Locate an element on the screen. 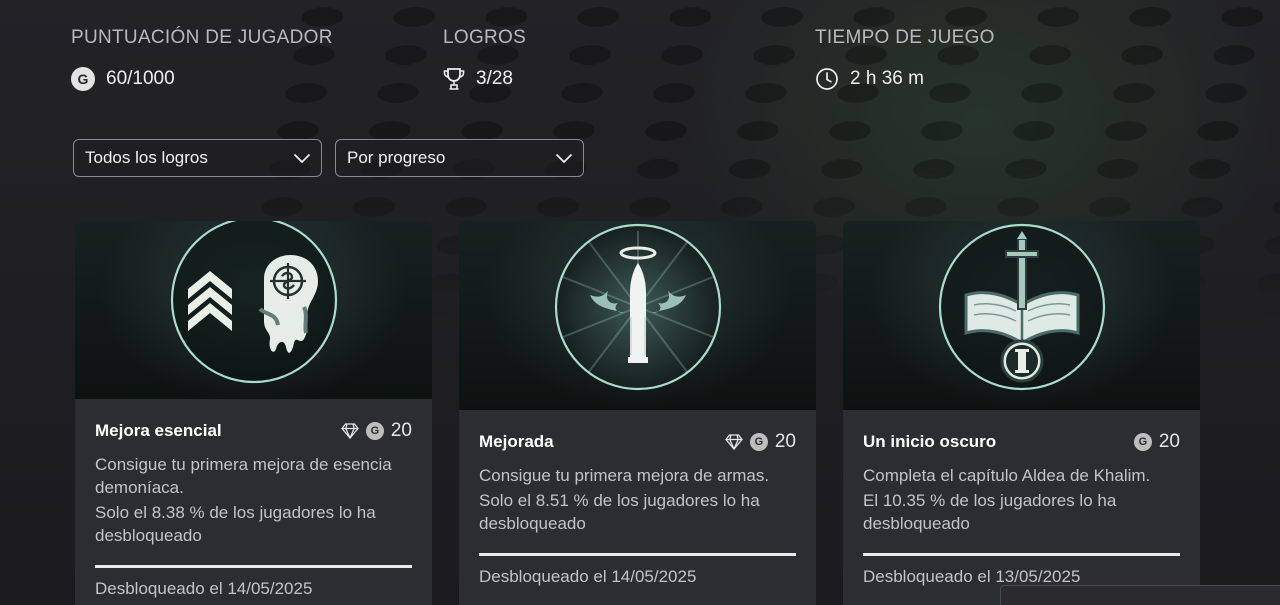 This screenshot has height=605, width=1280. playtime-value: 2 h 36 m is located at coordinates (887, 78).